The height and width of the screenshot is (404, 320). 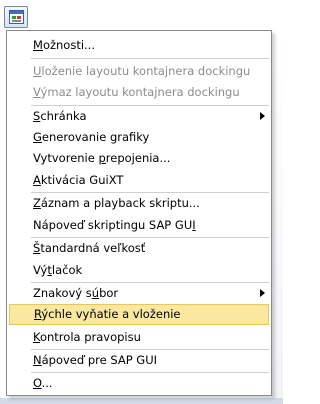 What do you see at coordinates (90, 337) in the screenshot?
I see `menu-item-label-rest: ontrola pravopisu` at bounding box center [90, 337].